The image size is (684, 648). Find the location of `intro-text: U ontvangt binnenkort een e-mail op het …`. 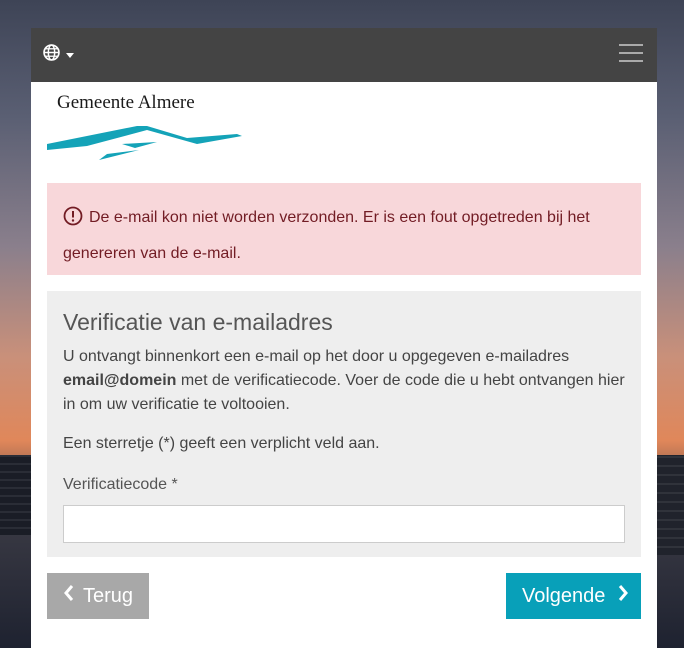

intro-text: U ontvangt binnenkort een e-mail op het … is located at coordinates (344, 381).